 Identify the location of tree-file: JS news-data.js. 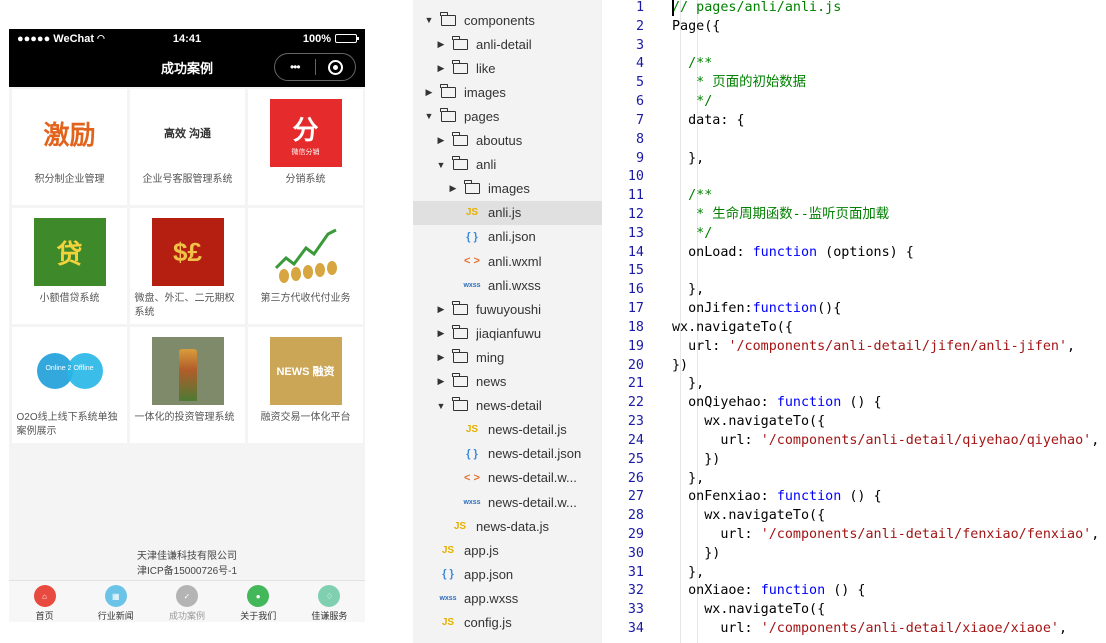
(507, 526).